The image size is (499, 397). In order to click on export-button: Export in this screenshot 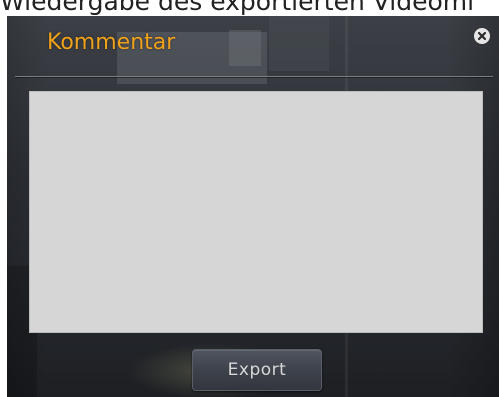, I will do `click(257, 370)`.